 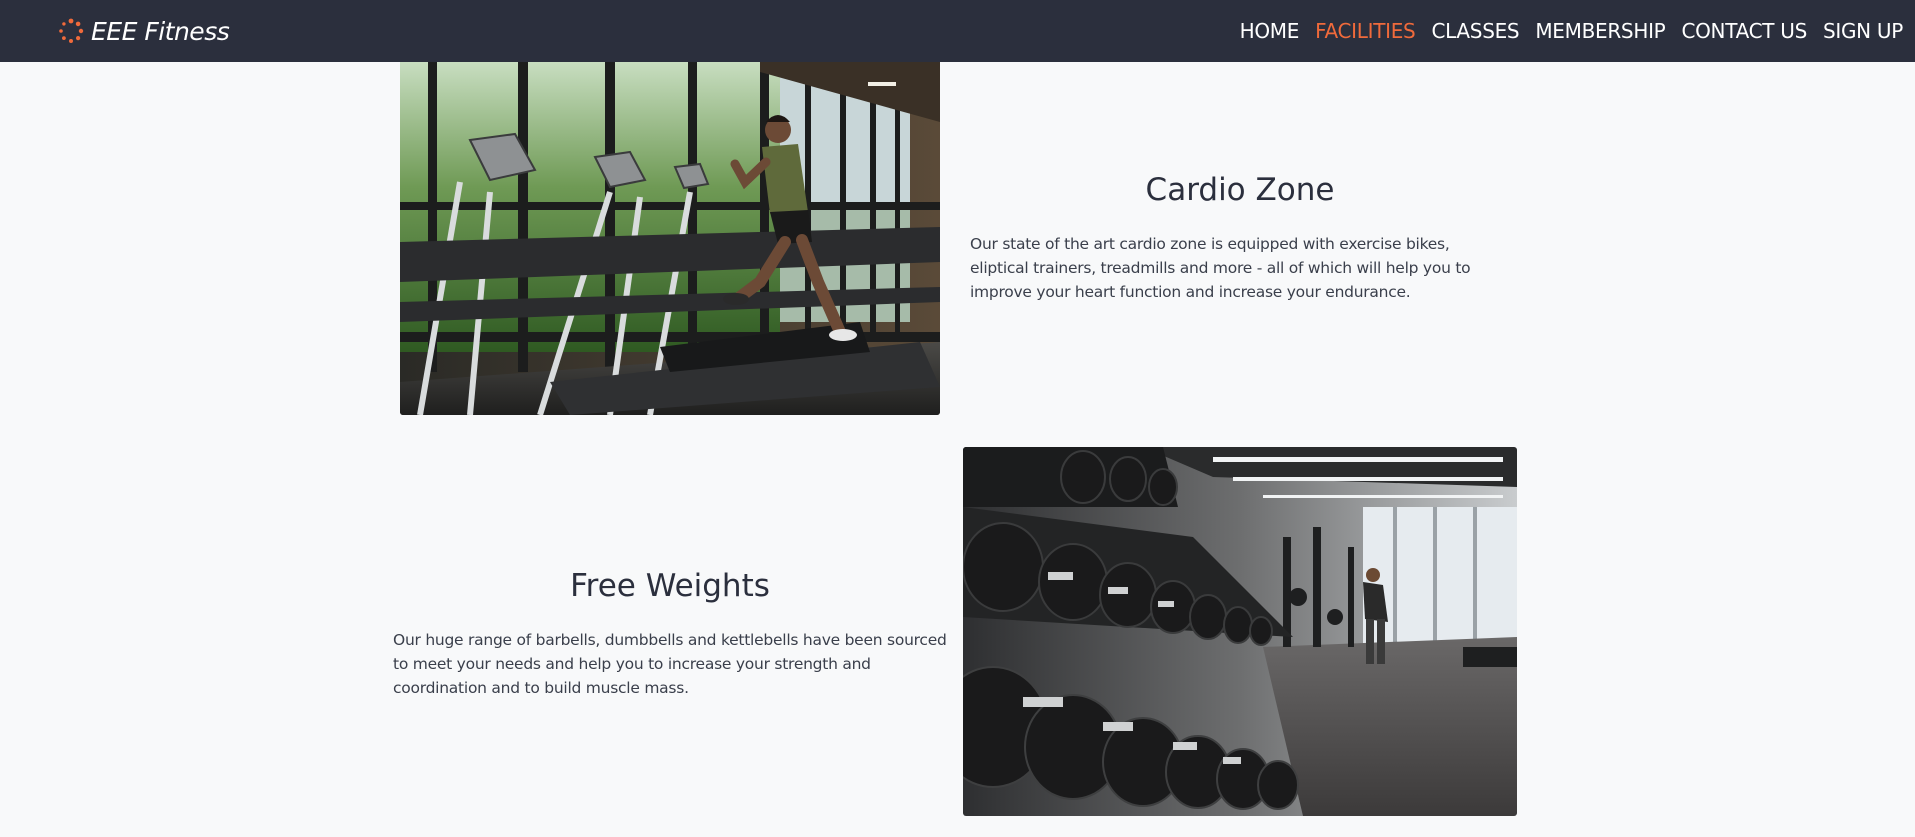 I want to click on nav-sign-up: SIGN UP, so click(x=1863, y=31).